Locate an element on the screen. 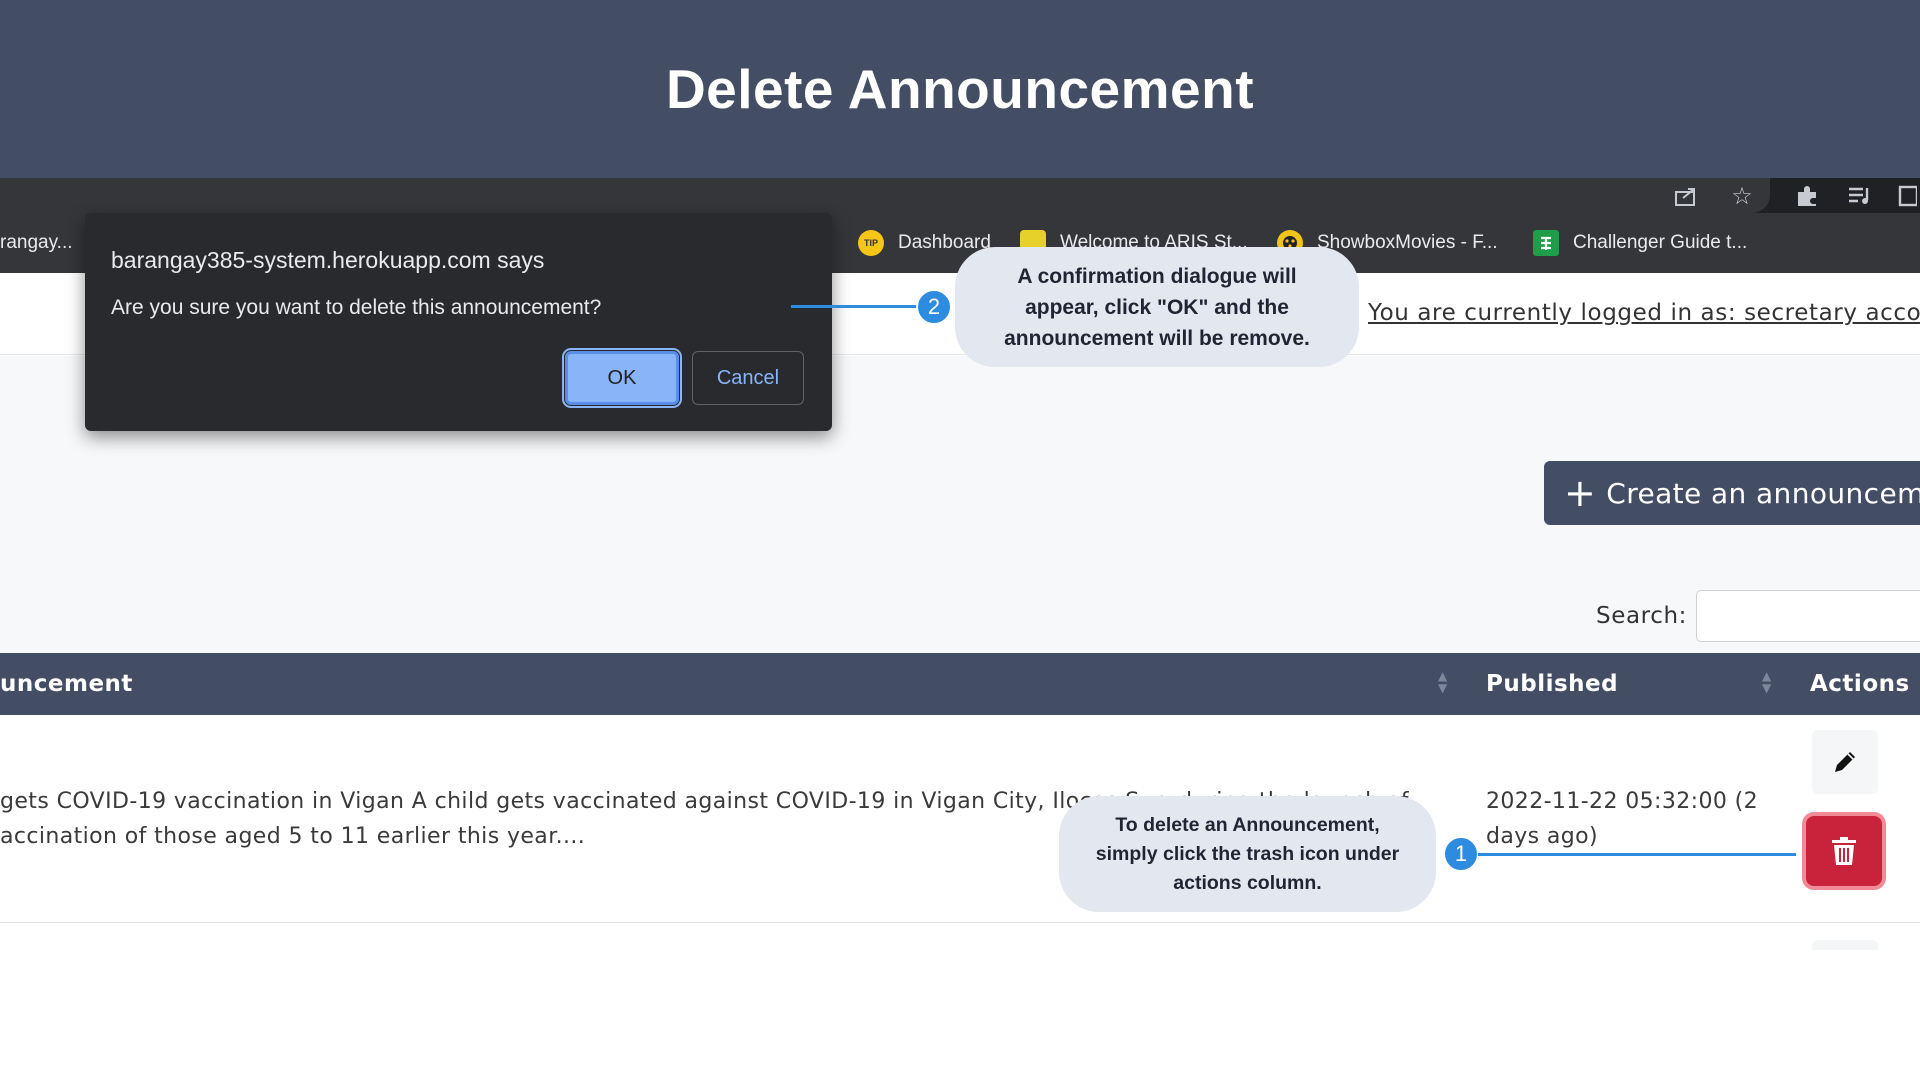 The image size is (1920, 1080). step-marker-2: 2 is located at coordinates (934, 307).